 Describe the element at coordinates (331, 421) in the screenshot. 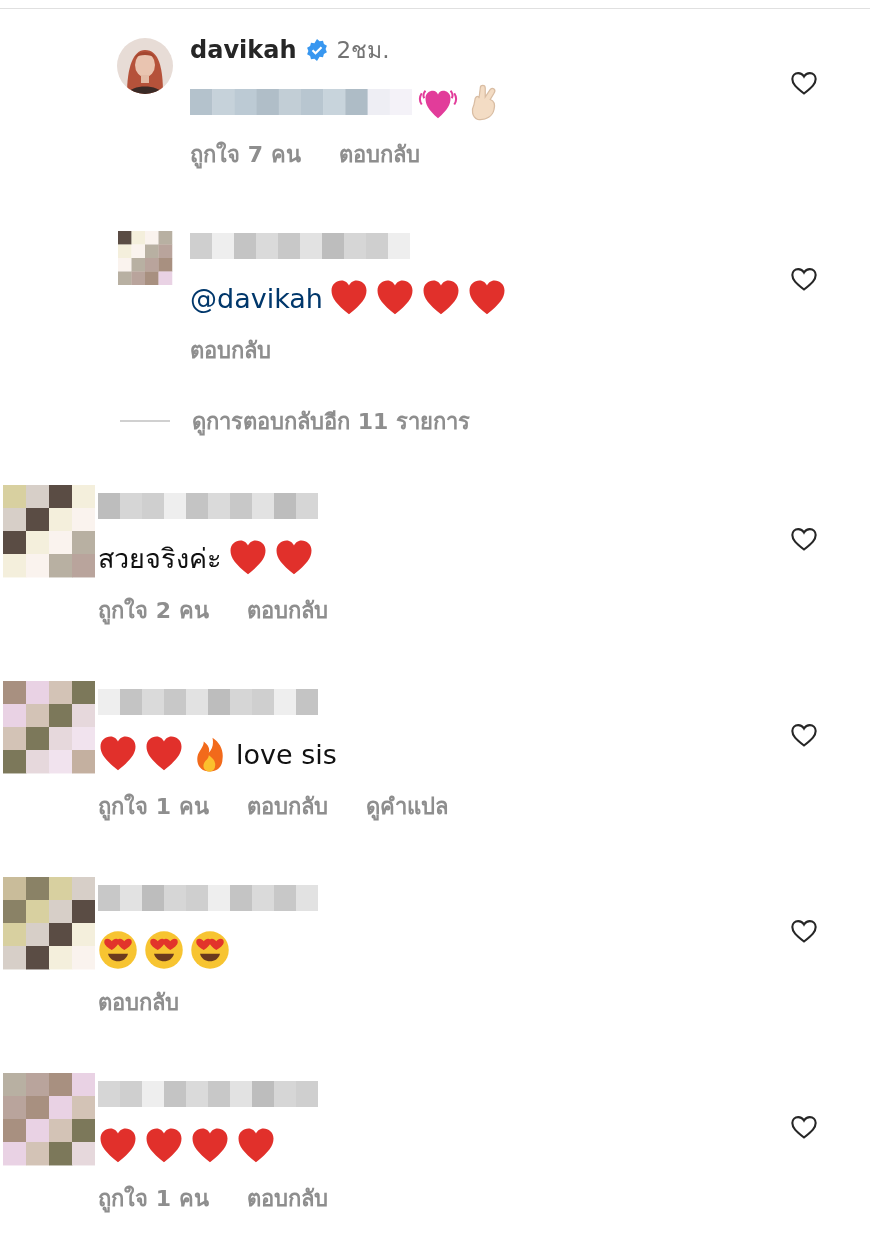

I see `view-more-replies-link: ดูการตอบกลับอีก 11 รายการ` at that location.